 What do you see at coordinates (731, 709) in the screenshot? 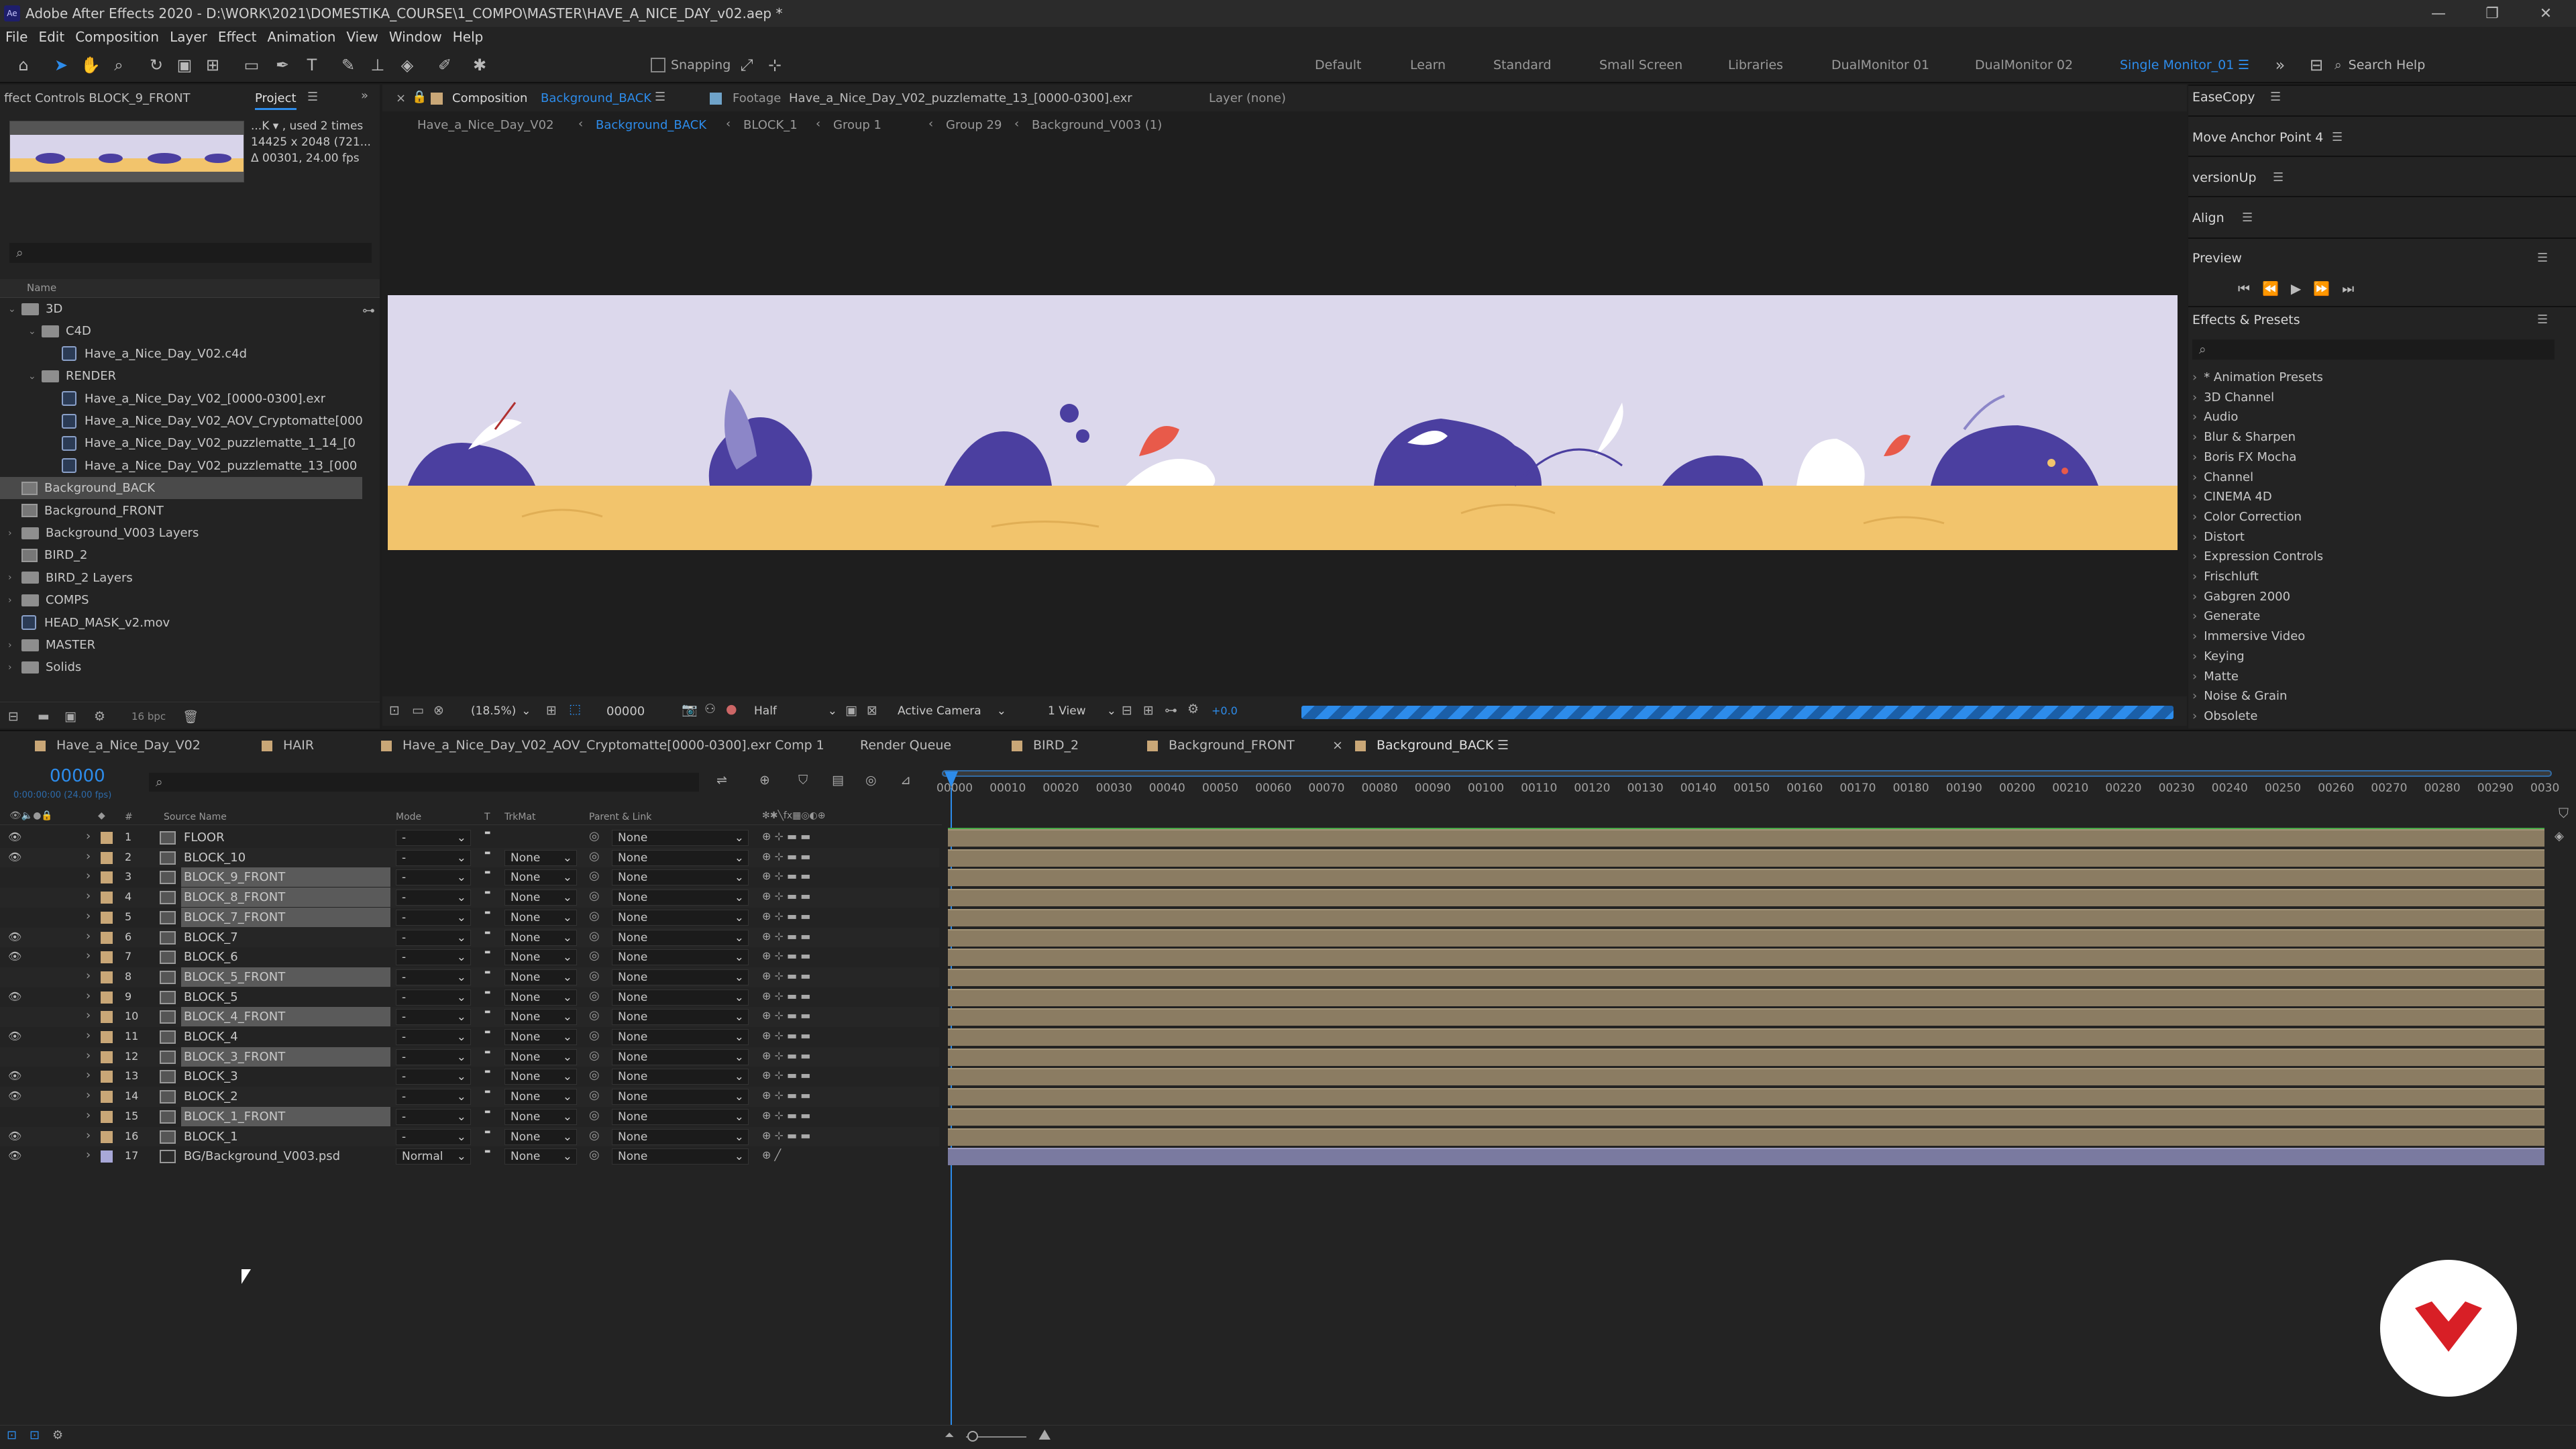
I see `color-channel-icon: ●` at bounding box center [731, 709].